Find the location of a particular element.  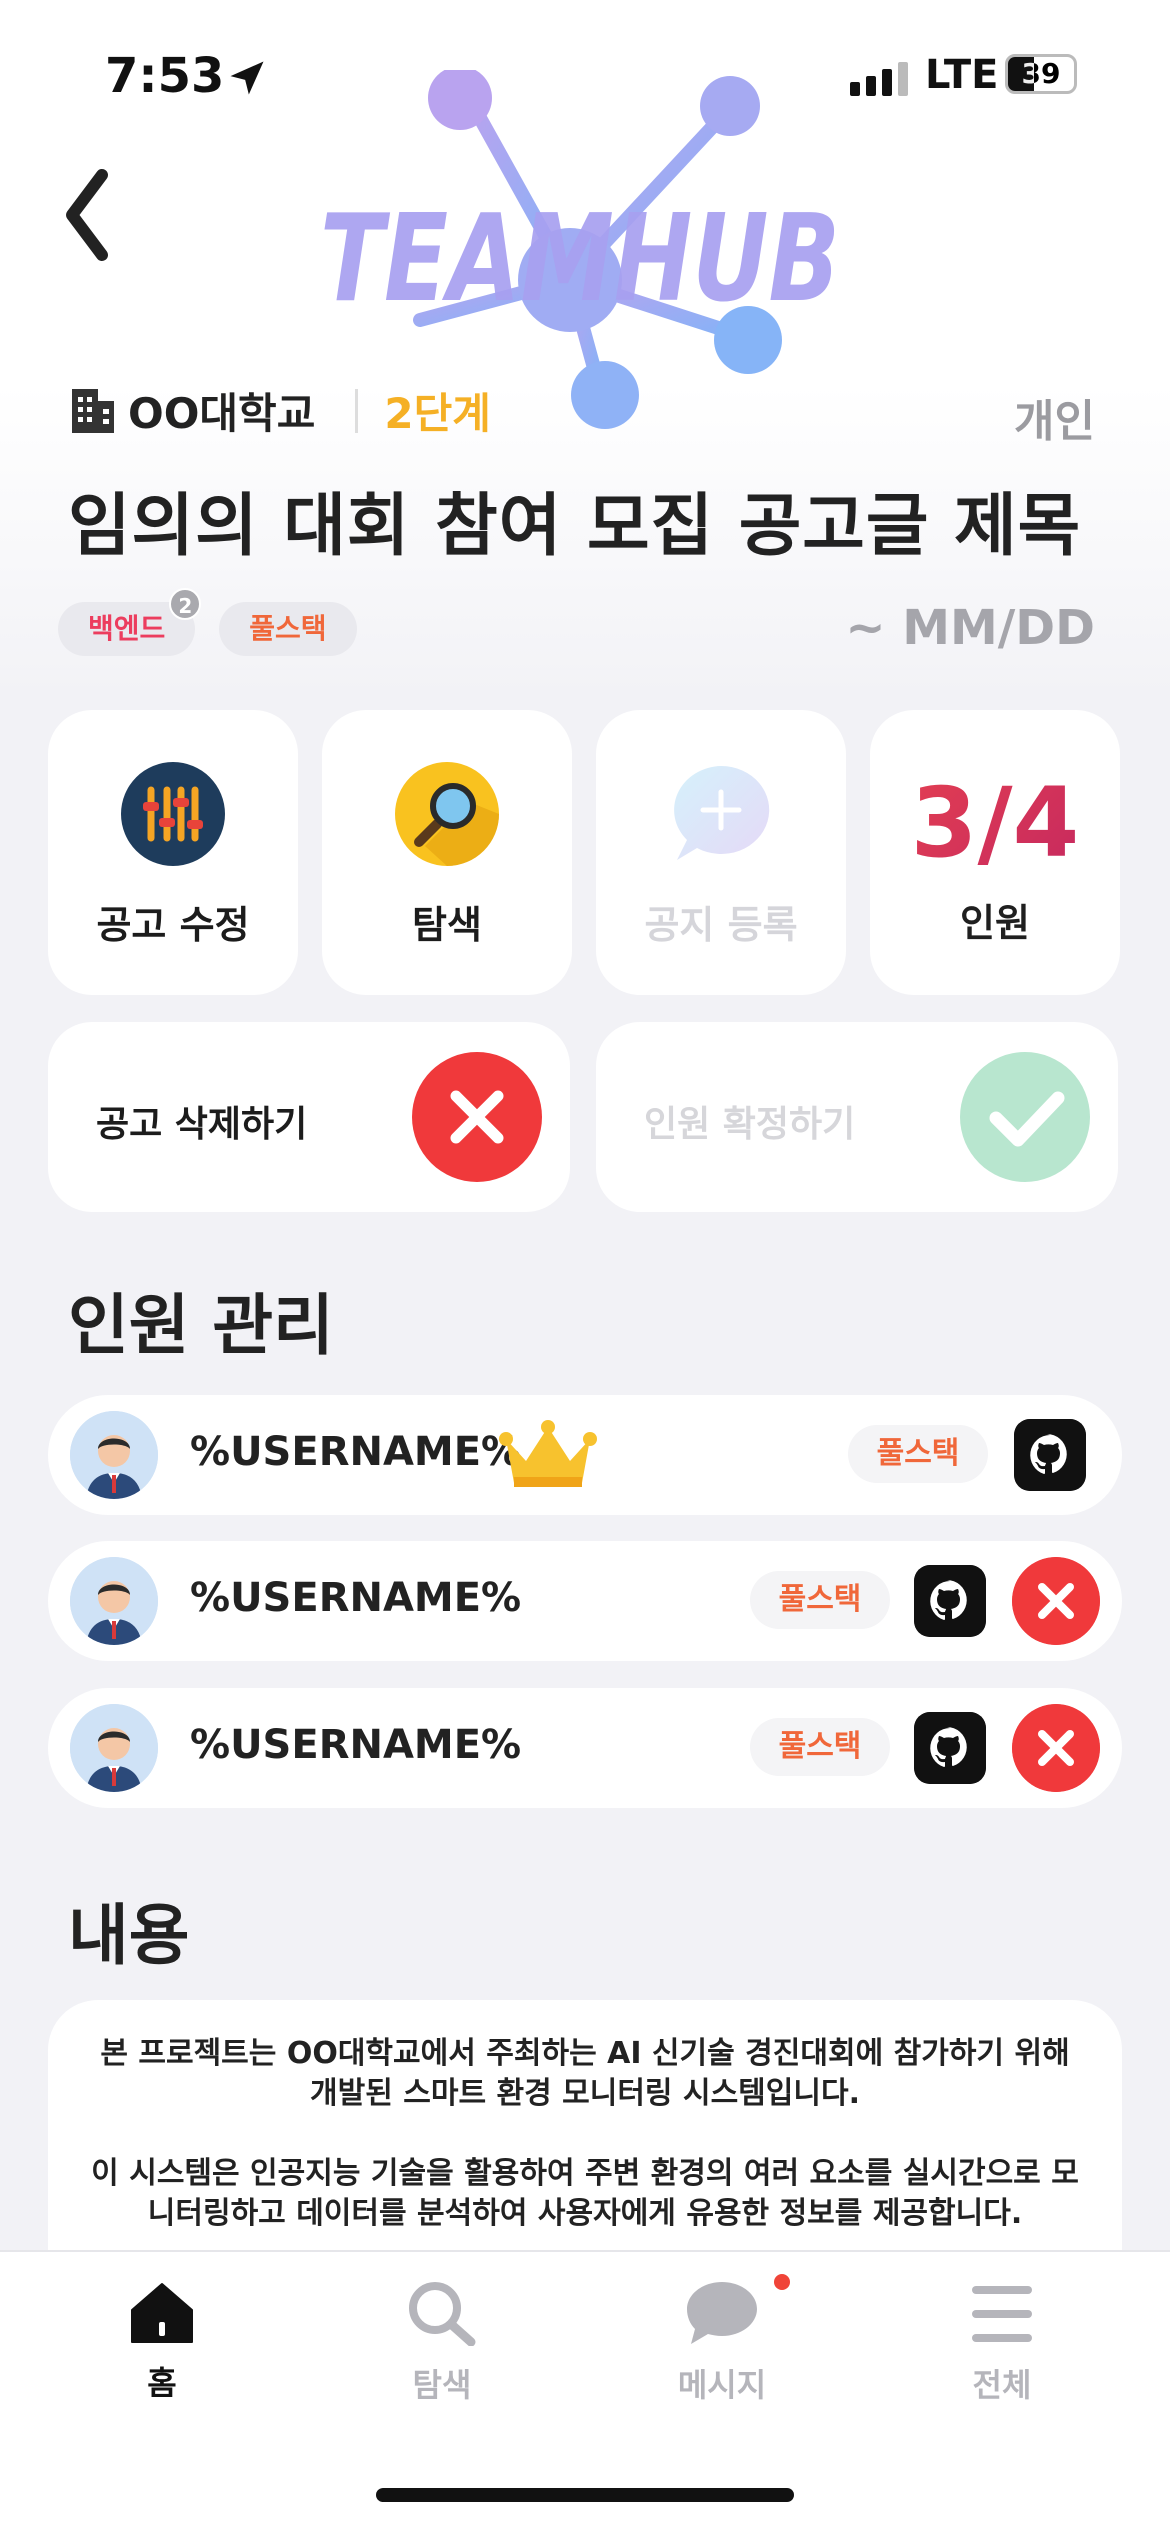

members-ratio: 3/4 is located at coordinates (995, 823).